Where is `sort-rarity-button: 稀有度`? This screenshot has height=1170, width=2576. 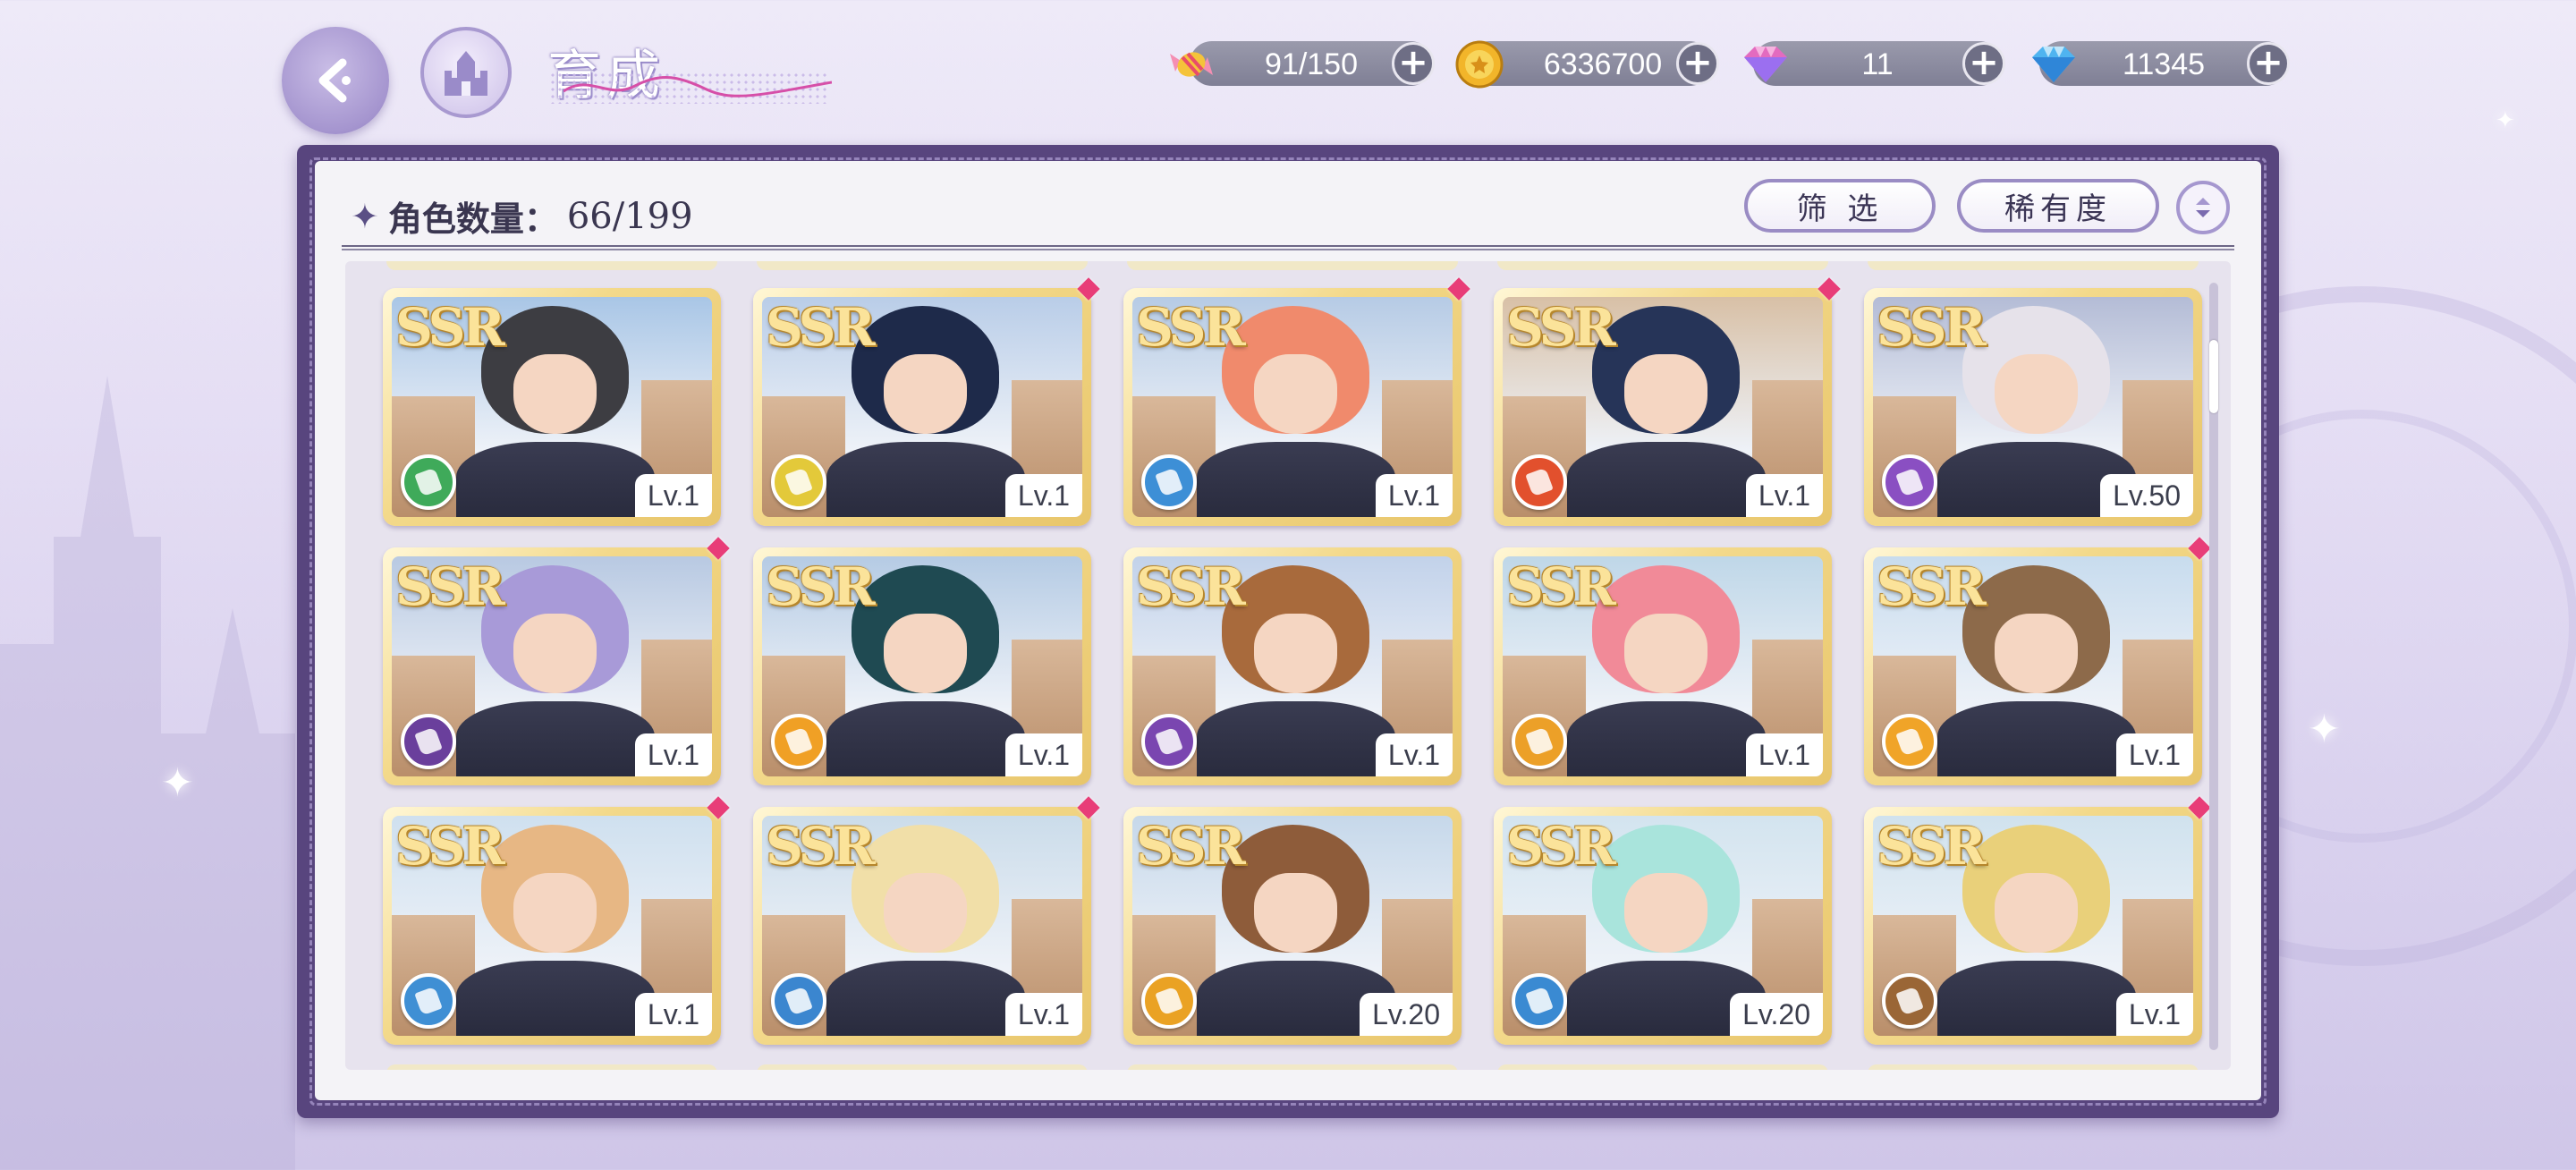 sort-rarity-button: 稀有度 is located at coordinates (2058, 206).